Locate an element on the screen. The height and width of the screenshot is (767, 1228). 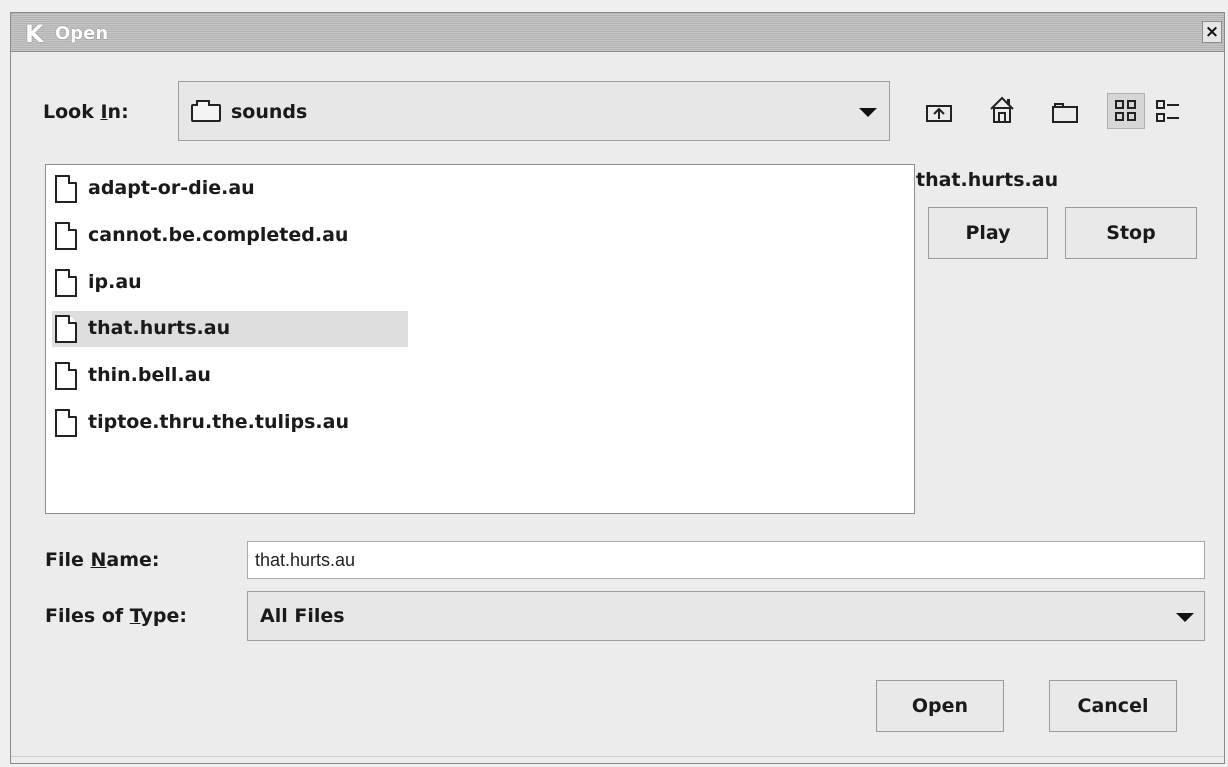
file-name: cannot.be.completed.au is located at coordinates (218, 235).